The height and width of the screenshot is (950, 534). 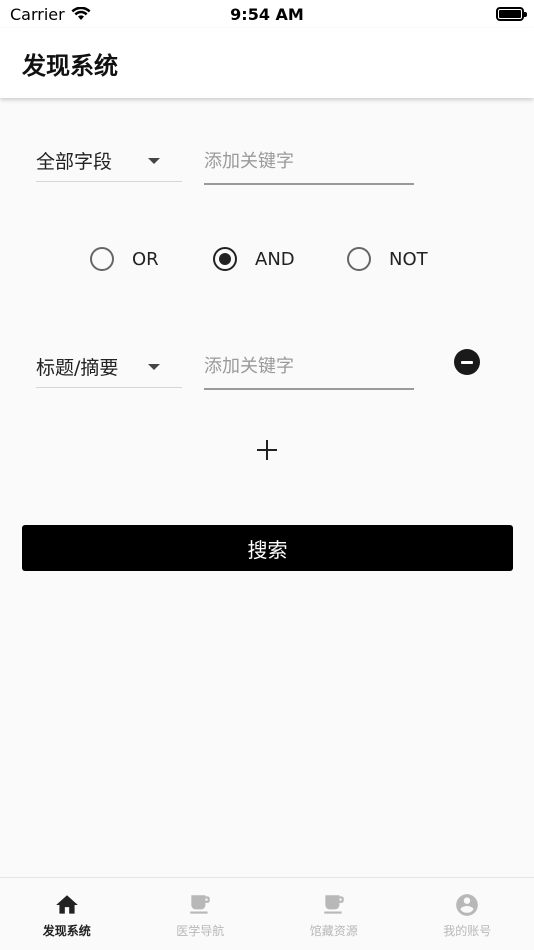 I want to click on nav-item-medical-guide: 医学导航, so click(x=201, y=914).